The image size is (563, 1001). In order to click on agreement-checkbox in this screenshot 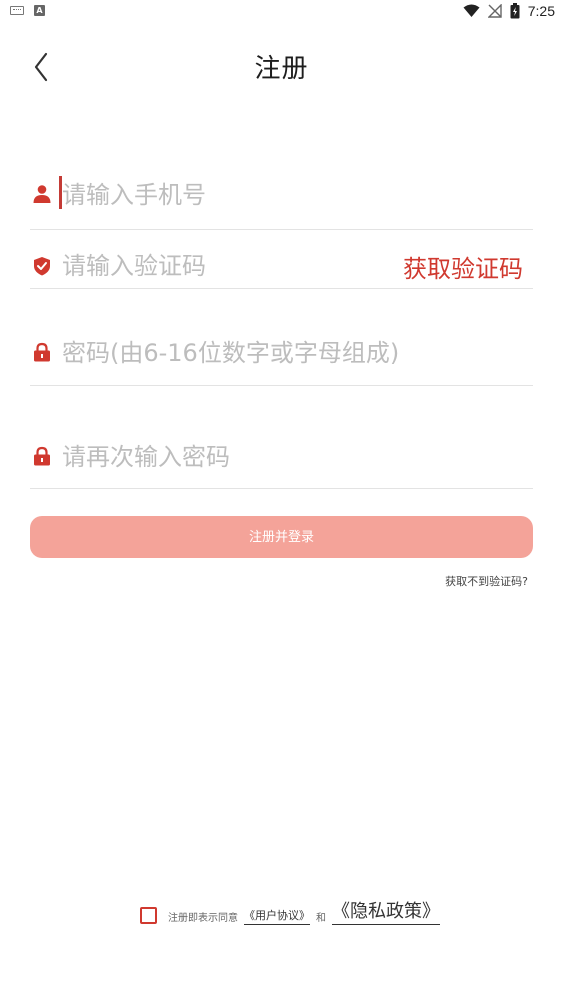, I will do `click(148, 915)`.